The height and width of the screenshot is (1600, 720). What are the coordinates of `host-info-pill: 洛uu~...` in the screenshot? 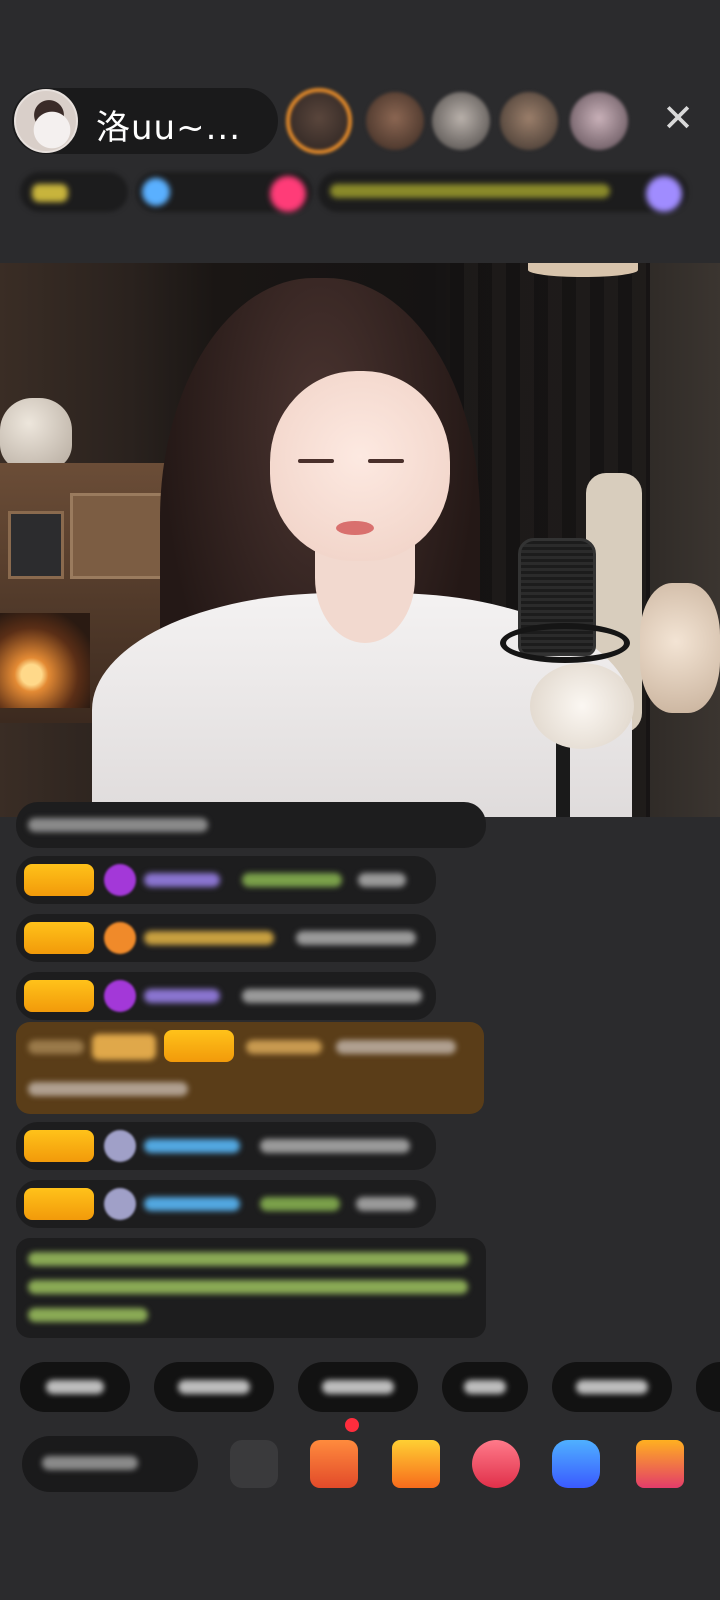 It's located at (145, 121).